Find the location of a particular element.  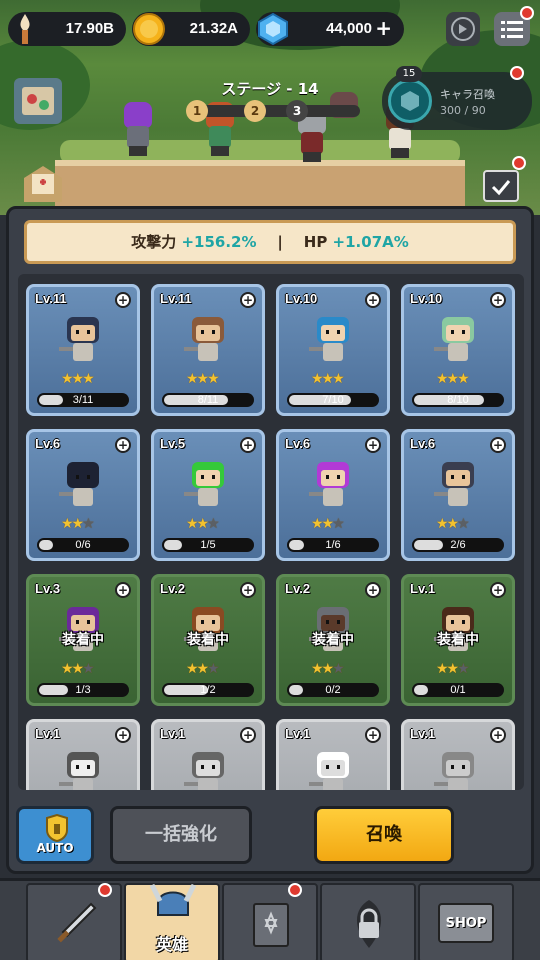

shop-sign-icon: SHOP is located at coordinates (466, 923).